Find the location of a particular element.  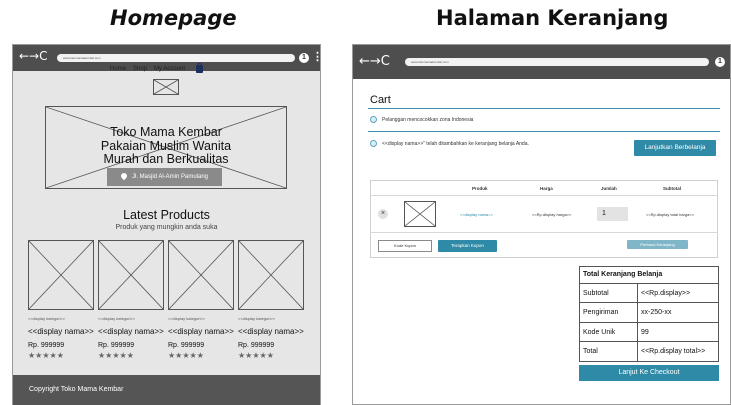

proceed-to-checkout-button: Lanjut Ke Checkout is located at coordinates (649, 373).